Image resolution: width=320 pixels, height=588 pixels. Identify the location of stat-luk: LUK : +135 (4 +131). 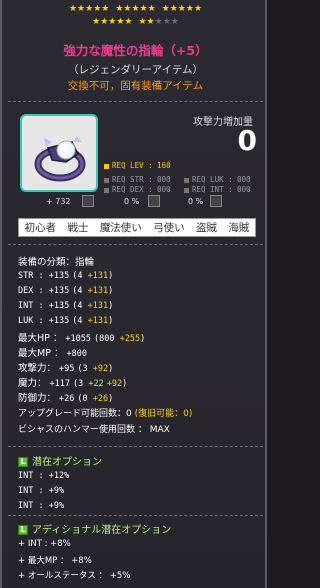
(66, 321).